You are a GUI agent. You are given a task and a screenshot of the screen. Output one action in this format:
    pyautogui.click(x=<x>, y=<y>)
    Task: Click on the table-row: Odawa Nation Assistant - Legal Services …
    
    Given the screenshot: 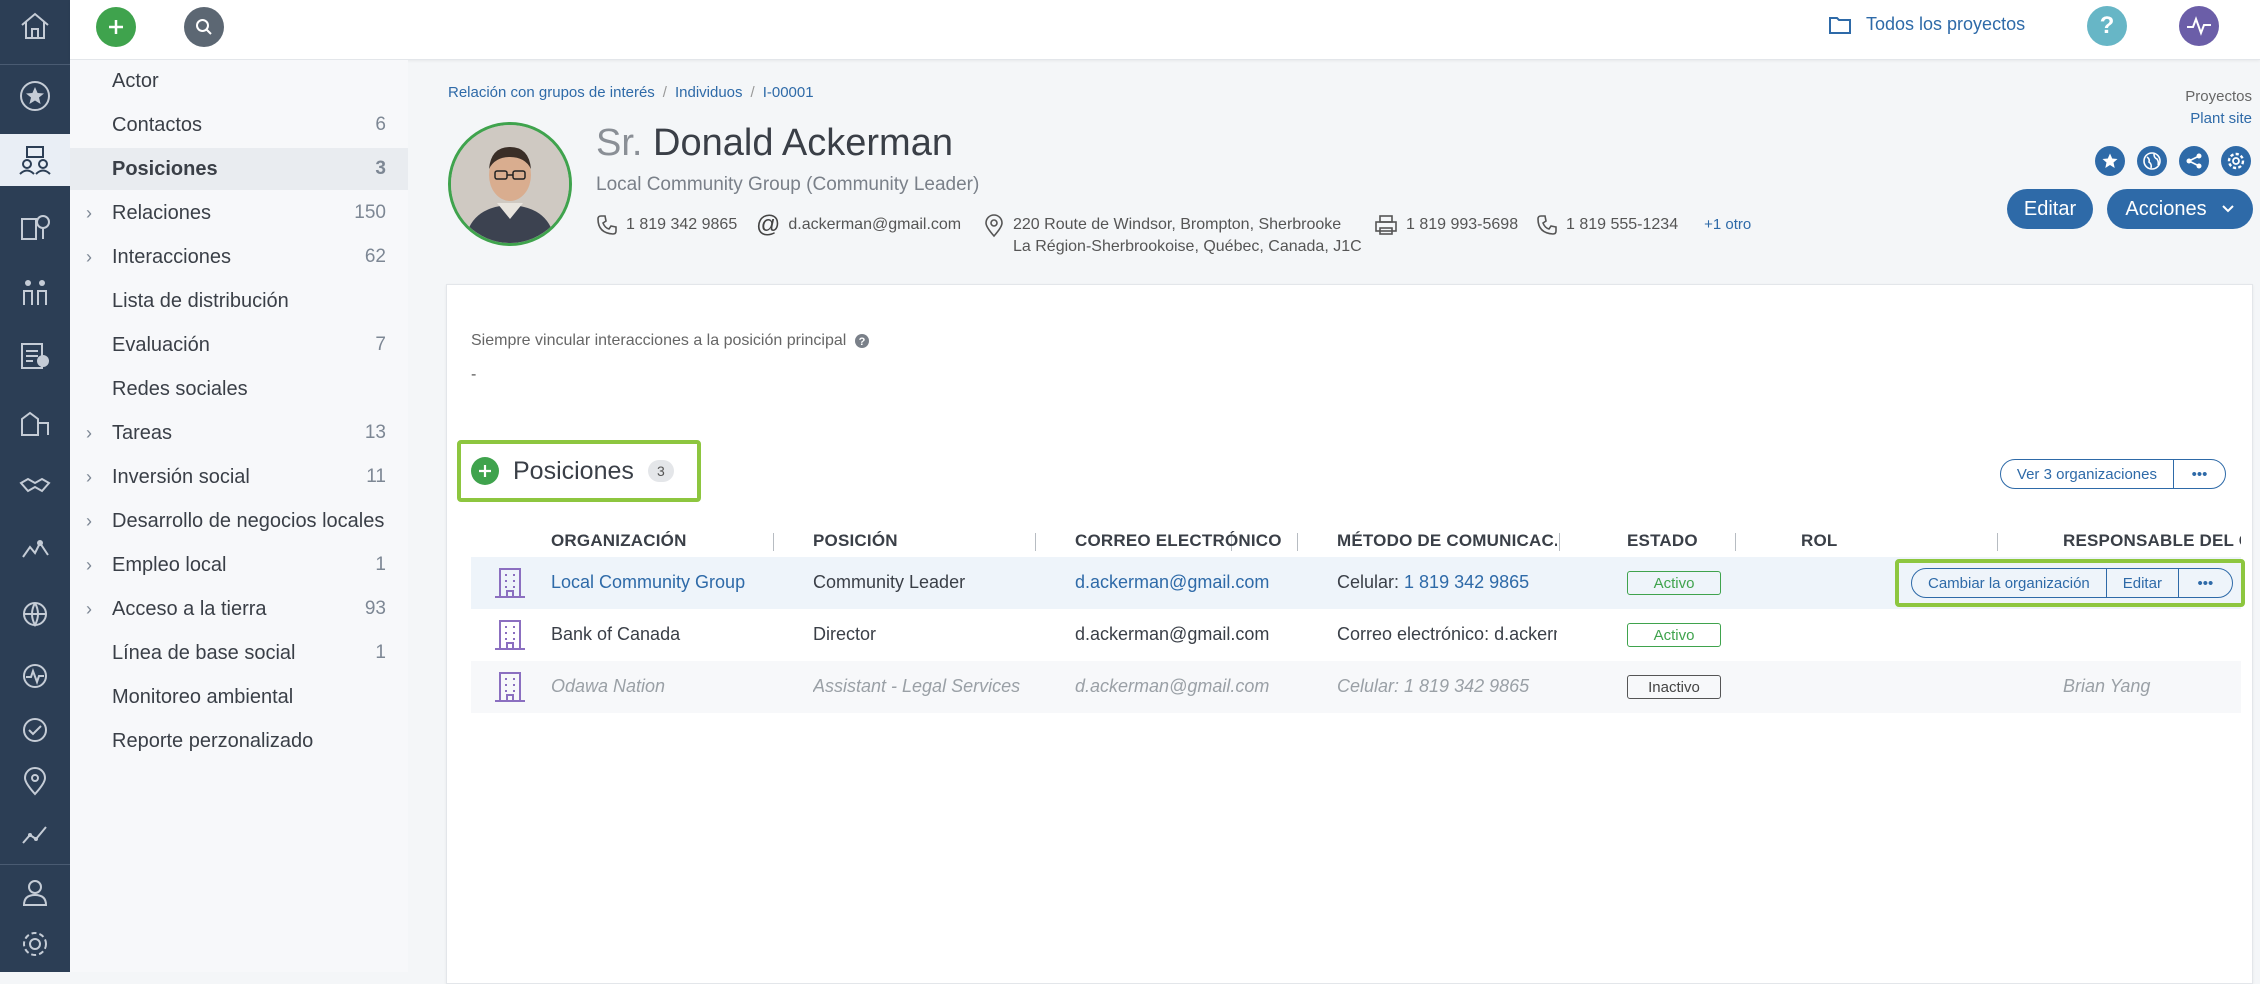 What is the action you would take?
    pyautogui.click(x=1356, y=687)
    